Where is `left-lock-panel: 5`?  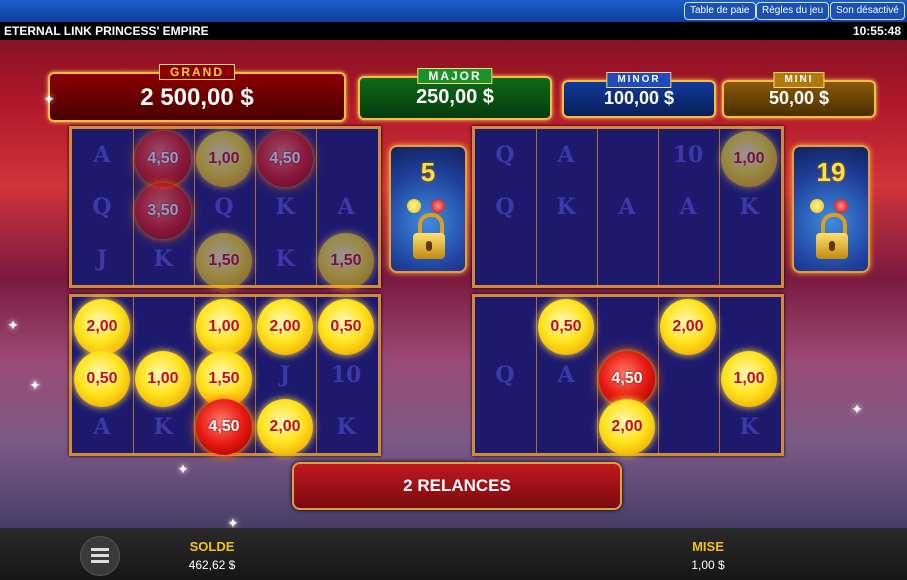
left-lock-panel: 5 is located at coordinates (428, 209).